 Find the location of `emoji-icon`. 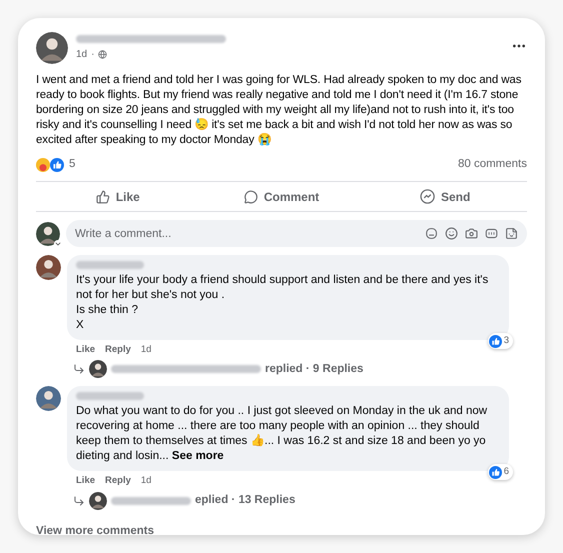

emoji-icon is located at coordinates (451, 233).